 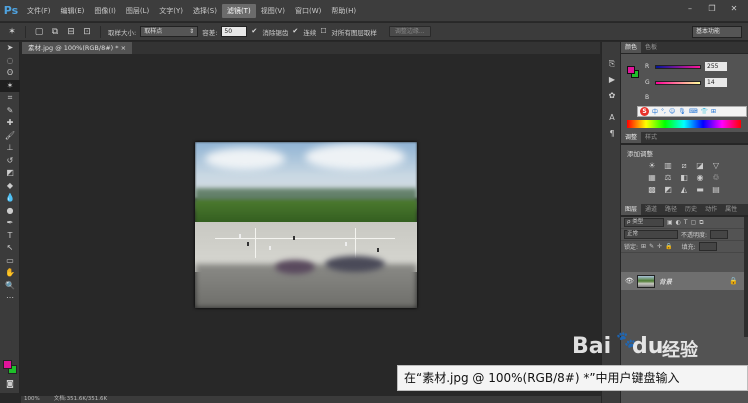 I want to click on zoom-tool-icon: 🔍, so click(x=10, y=286).